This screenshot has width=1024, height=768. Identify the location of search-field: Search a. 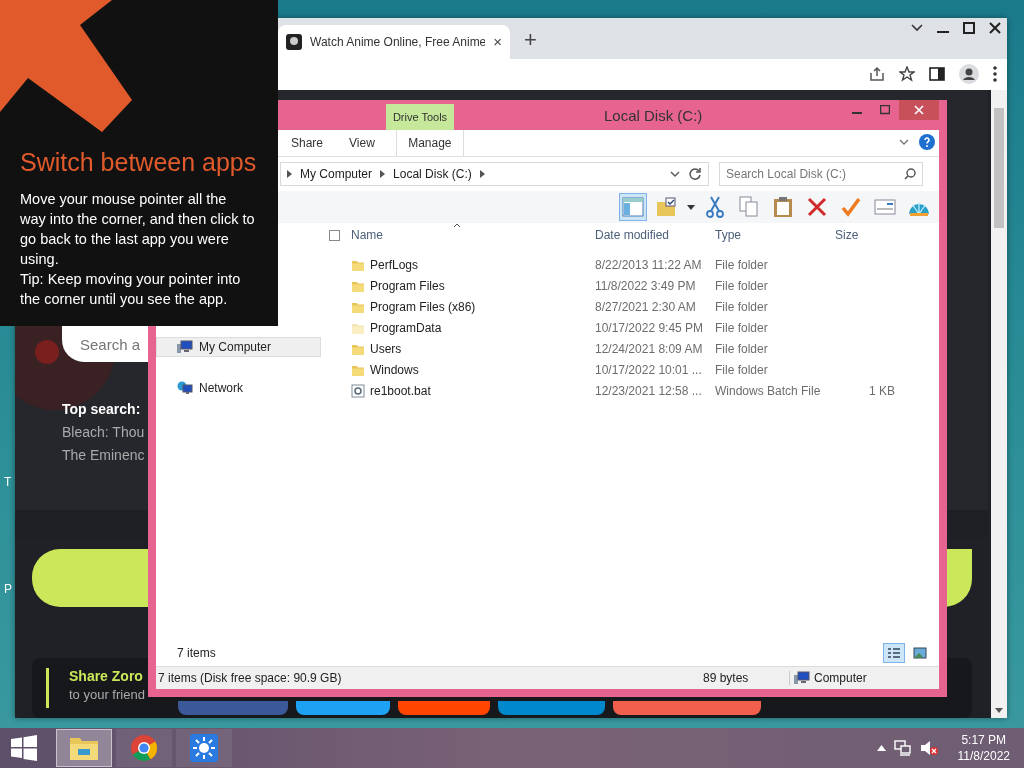
(105, 344).